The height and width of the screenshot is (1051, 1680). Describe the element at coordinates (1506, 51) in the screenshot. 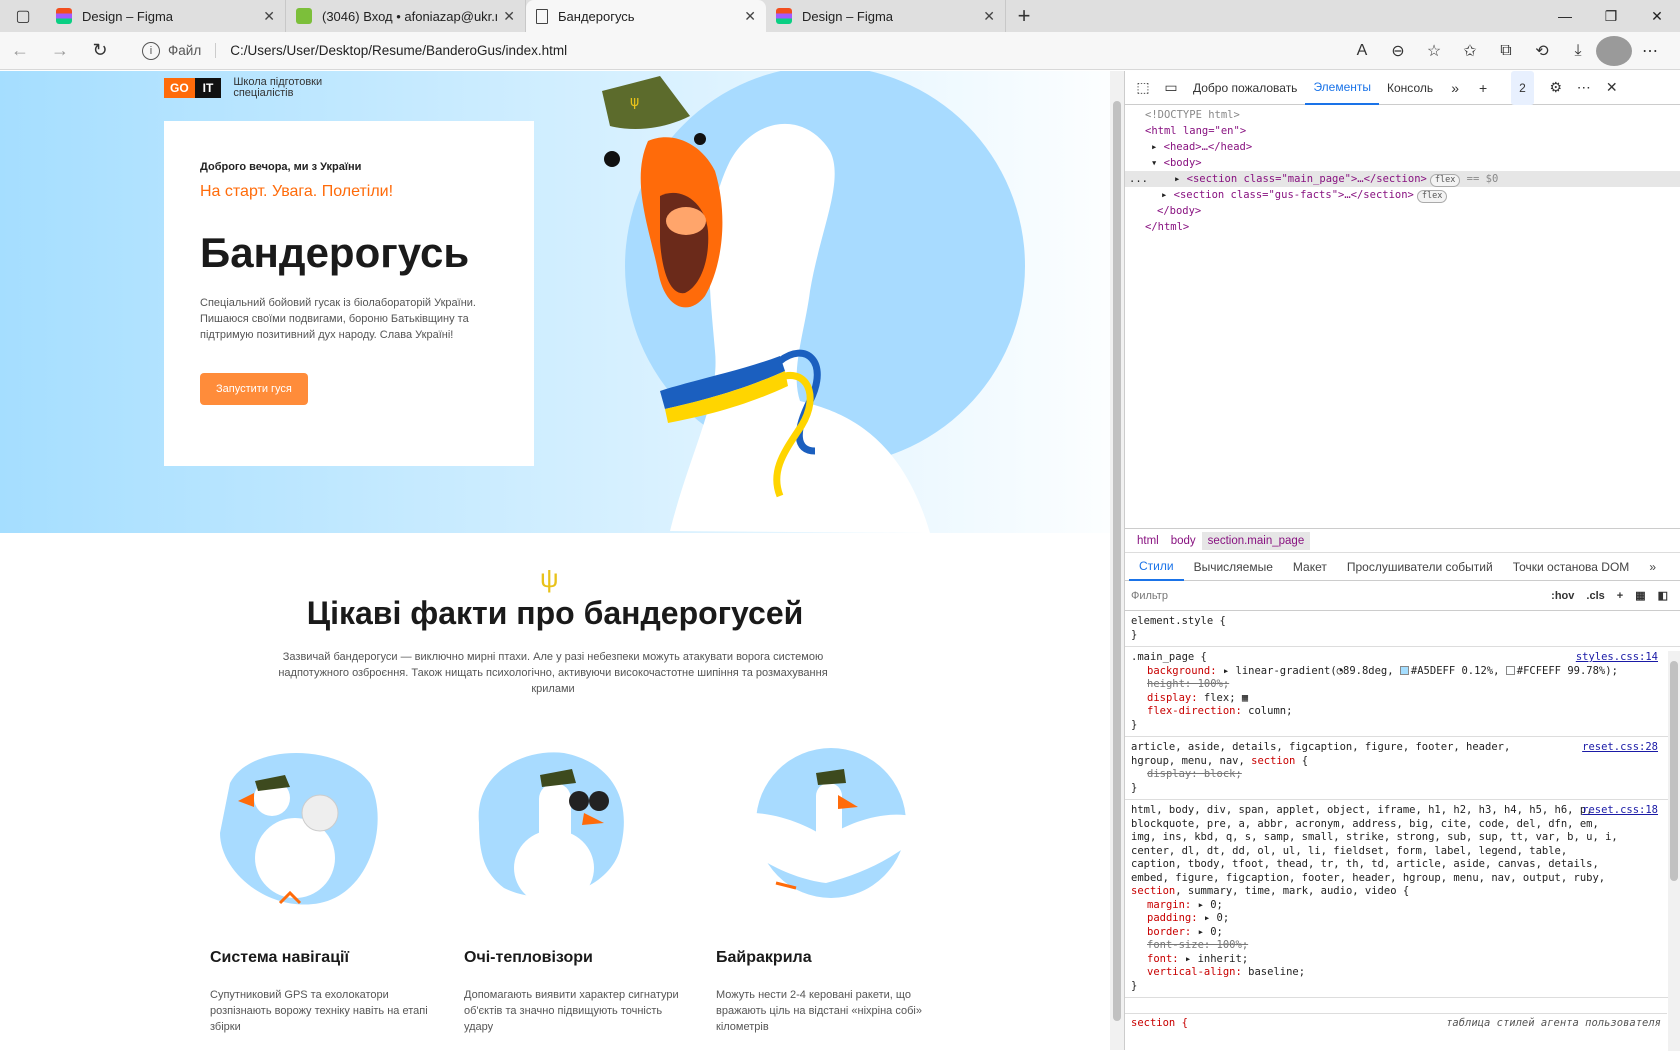

I see `collections-icon: ⧉` at that location.